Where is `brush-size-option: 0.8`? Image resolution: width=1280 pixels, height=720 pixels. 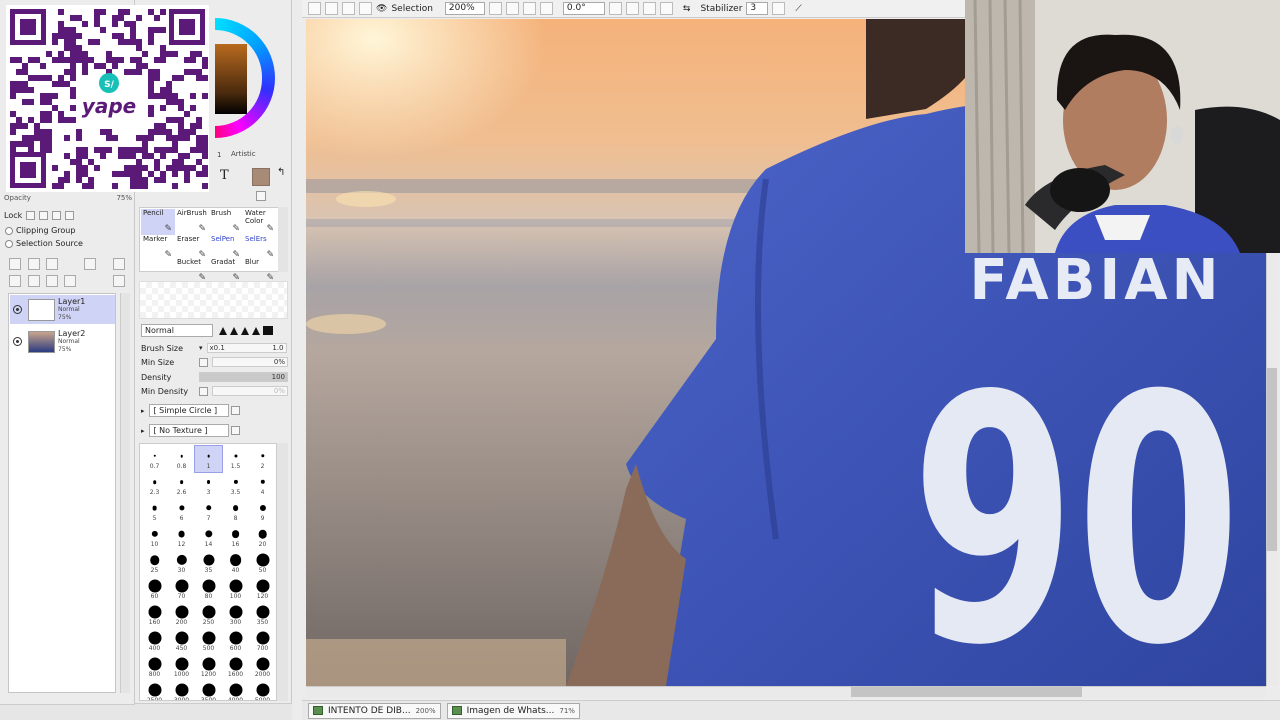
brush-size-option: 0.8 is located at coordinates (181, 459).